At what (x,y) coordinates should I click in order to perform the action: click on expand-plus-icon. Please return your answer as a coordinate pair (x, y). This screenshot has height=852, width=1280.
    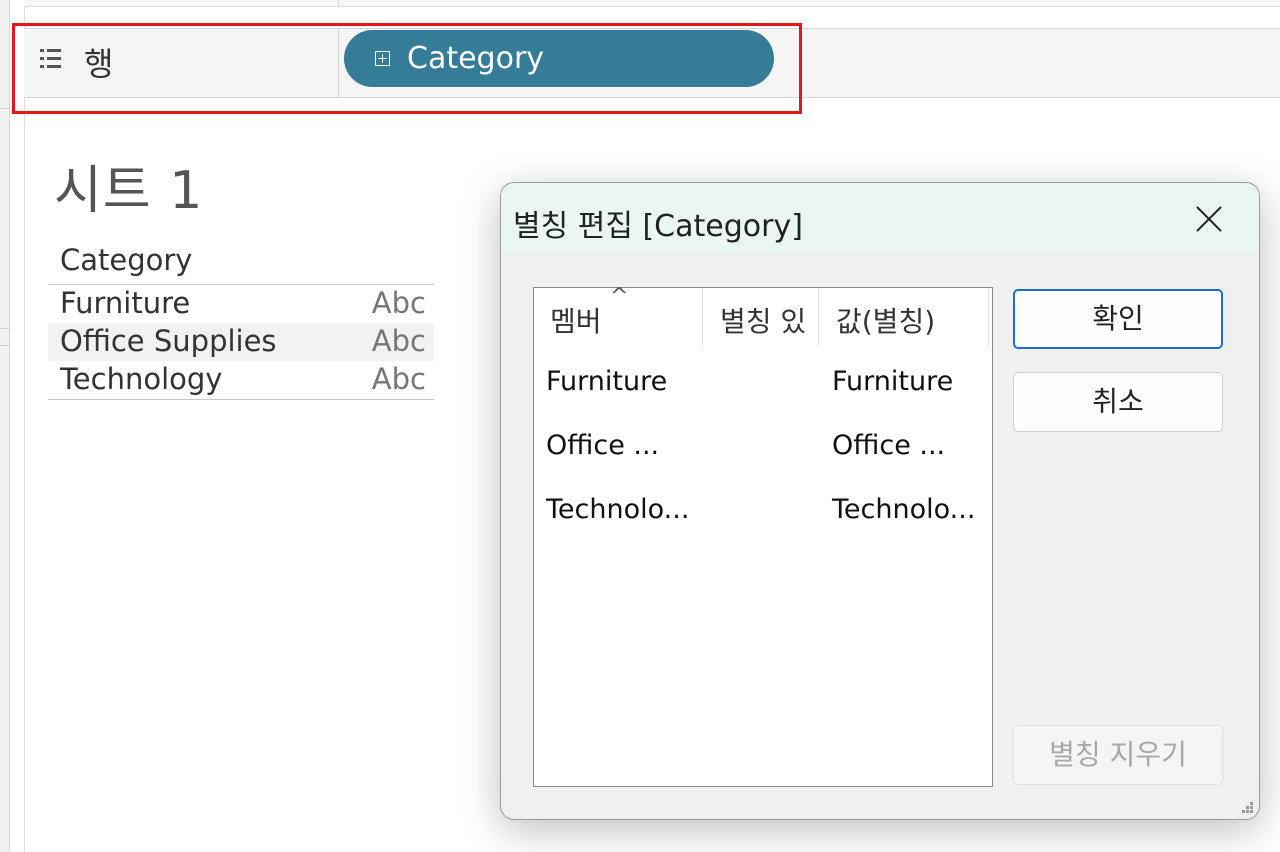
    Looking at the image, I should click on (382, 58).